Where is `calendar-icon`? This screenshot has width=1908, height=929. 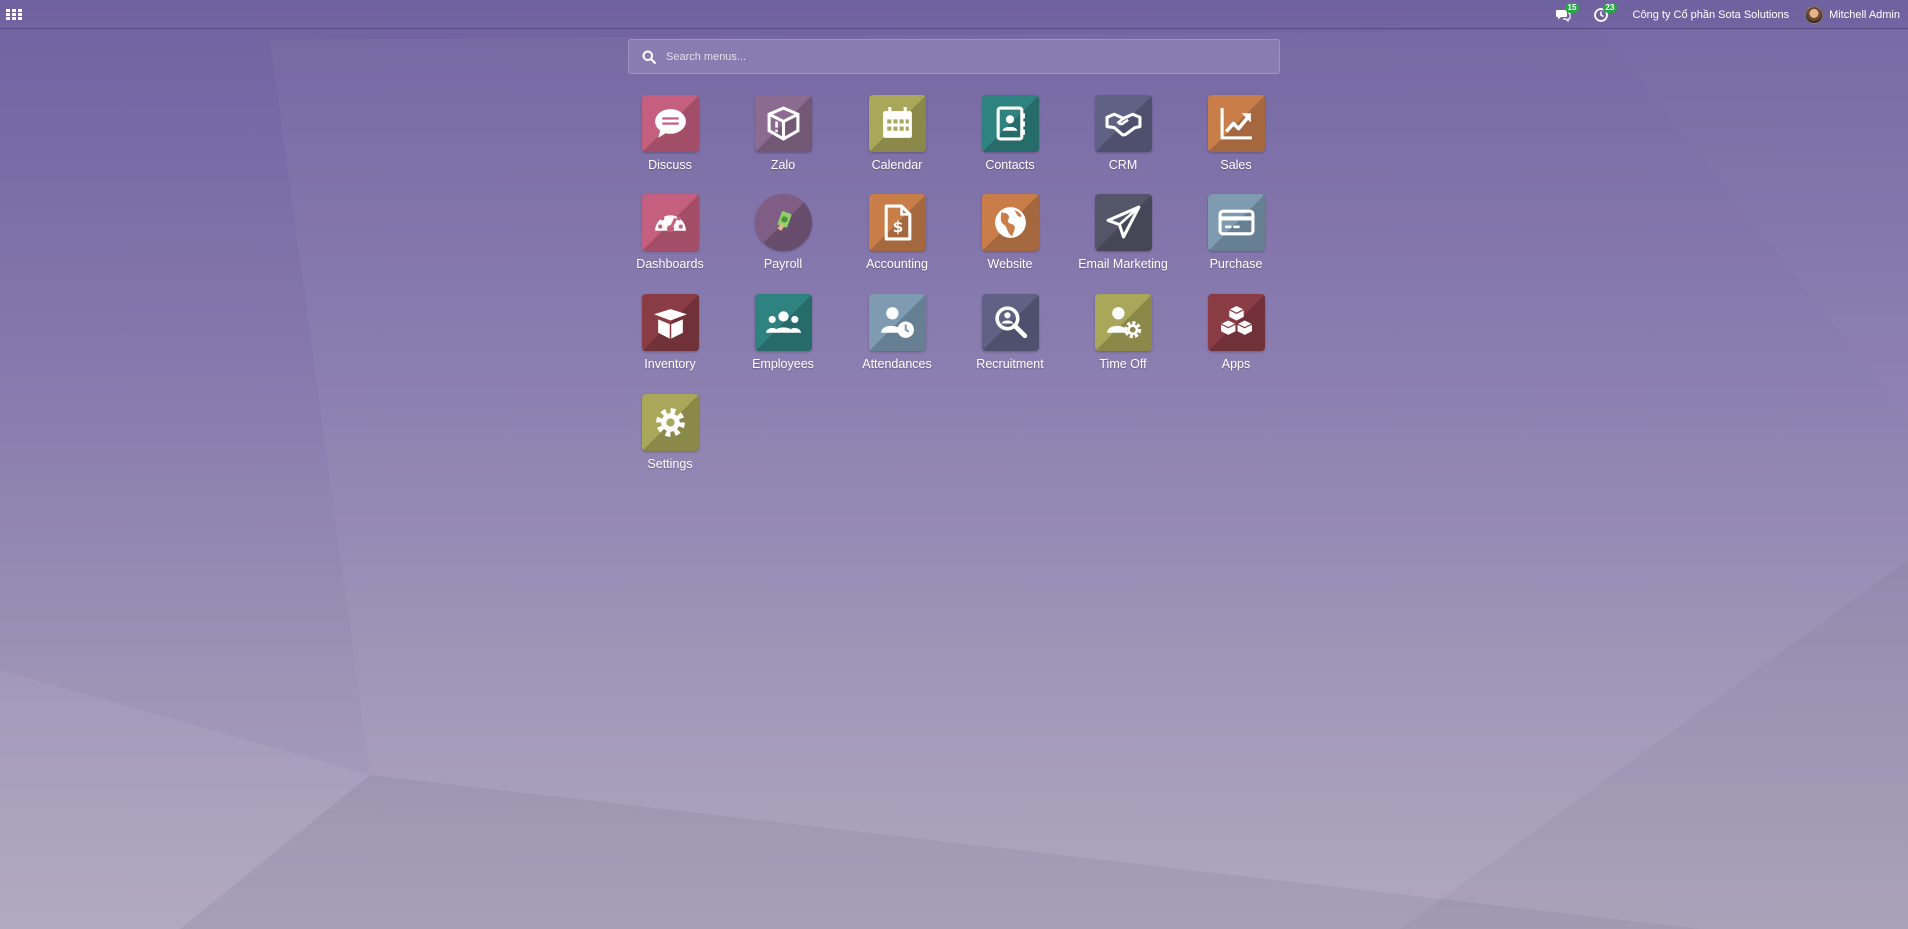 calendar-icon is located at coordinates (897, 122).